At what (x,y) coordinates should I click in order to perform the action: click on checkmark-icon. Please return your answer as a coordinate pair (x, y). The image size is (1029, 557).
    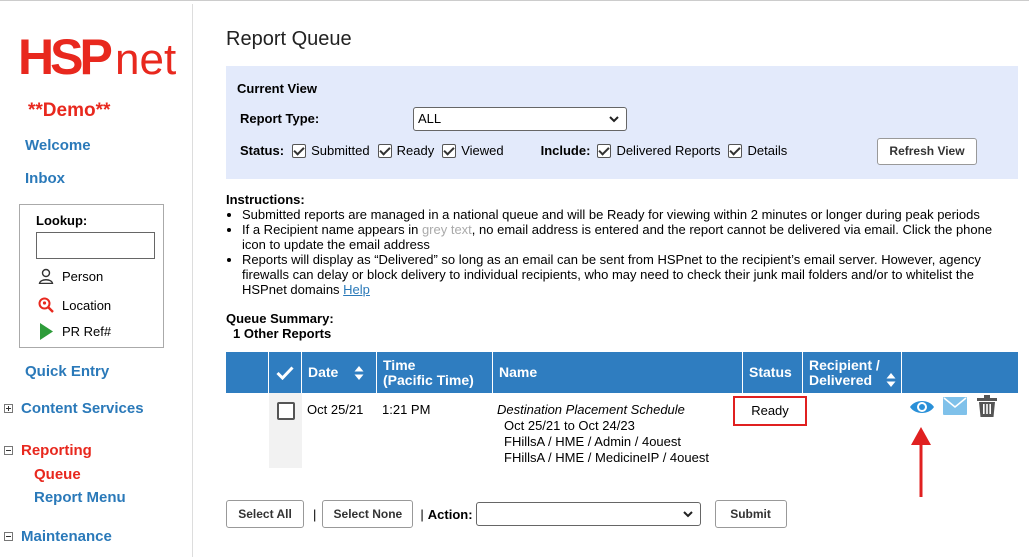
    Looking at the image, I should click on (285, 372).